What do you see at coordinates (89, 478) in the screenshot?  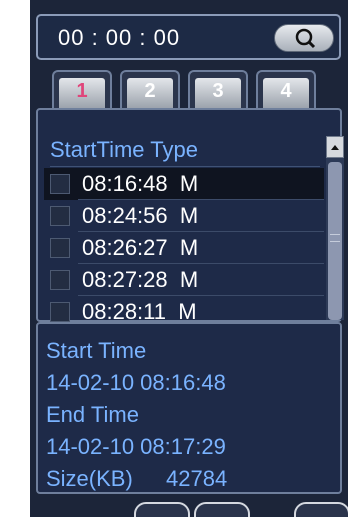 I see `size-label: Size(KB)` at bounding box center [89, 478].